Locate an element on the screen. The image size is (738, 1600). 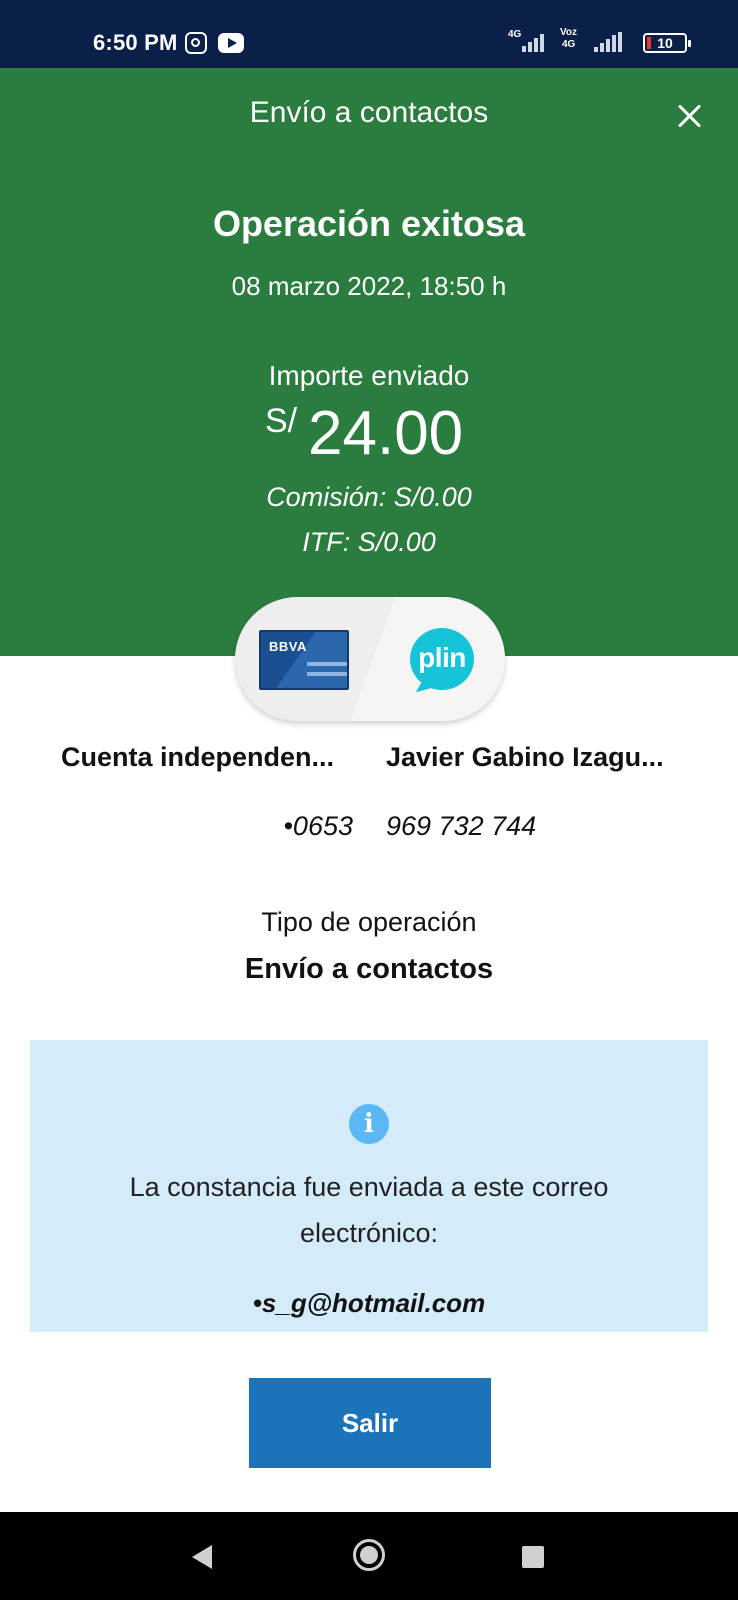
transfer-logos: BBVA plin is located at coordinates (370, 659).